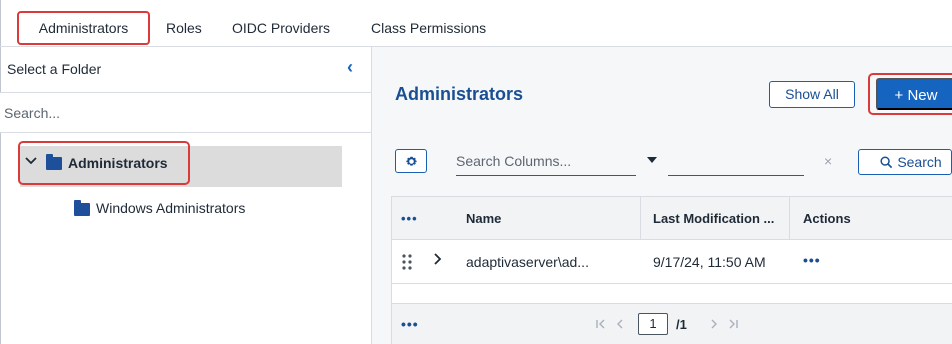 The height and width of the screenshot is (344, 952). Describe the element at coordinates (438, 260) in the screenshot. I see `chevron-right-icon` at that location.